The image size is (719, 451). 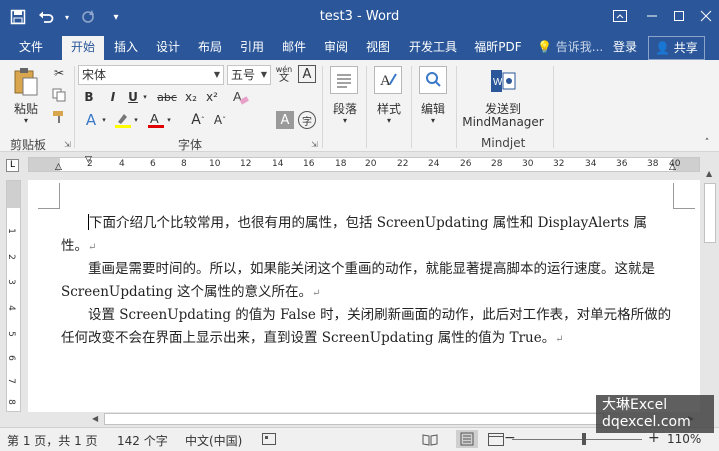 I want to click on superscript-button: x², so click(x=212, y=97).